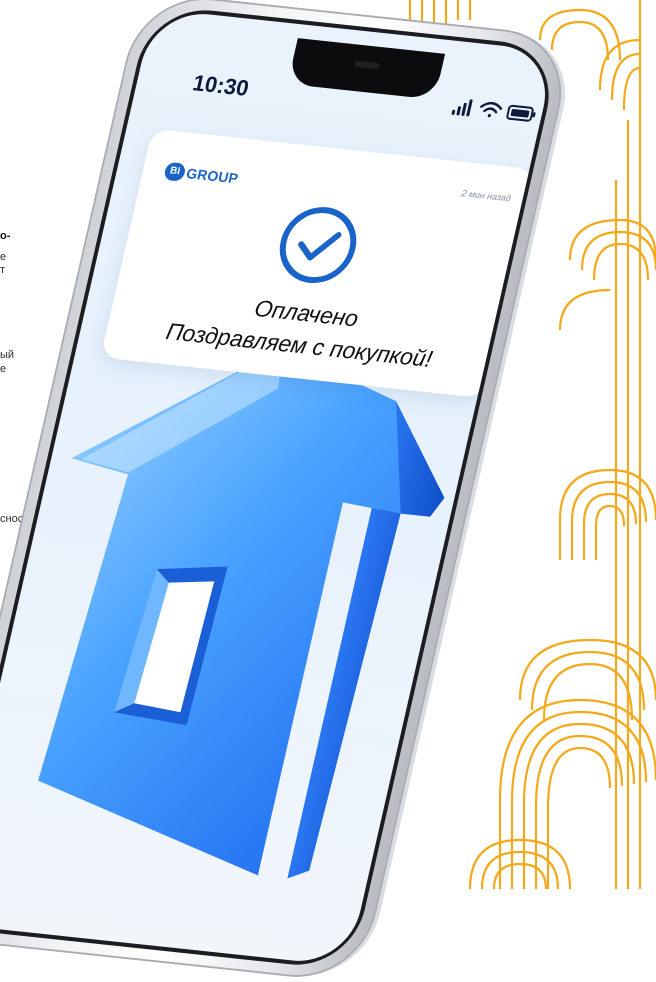  I want to click on brand-logo: BI GROUP, so click(202, 175).